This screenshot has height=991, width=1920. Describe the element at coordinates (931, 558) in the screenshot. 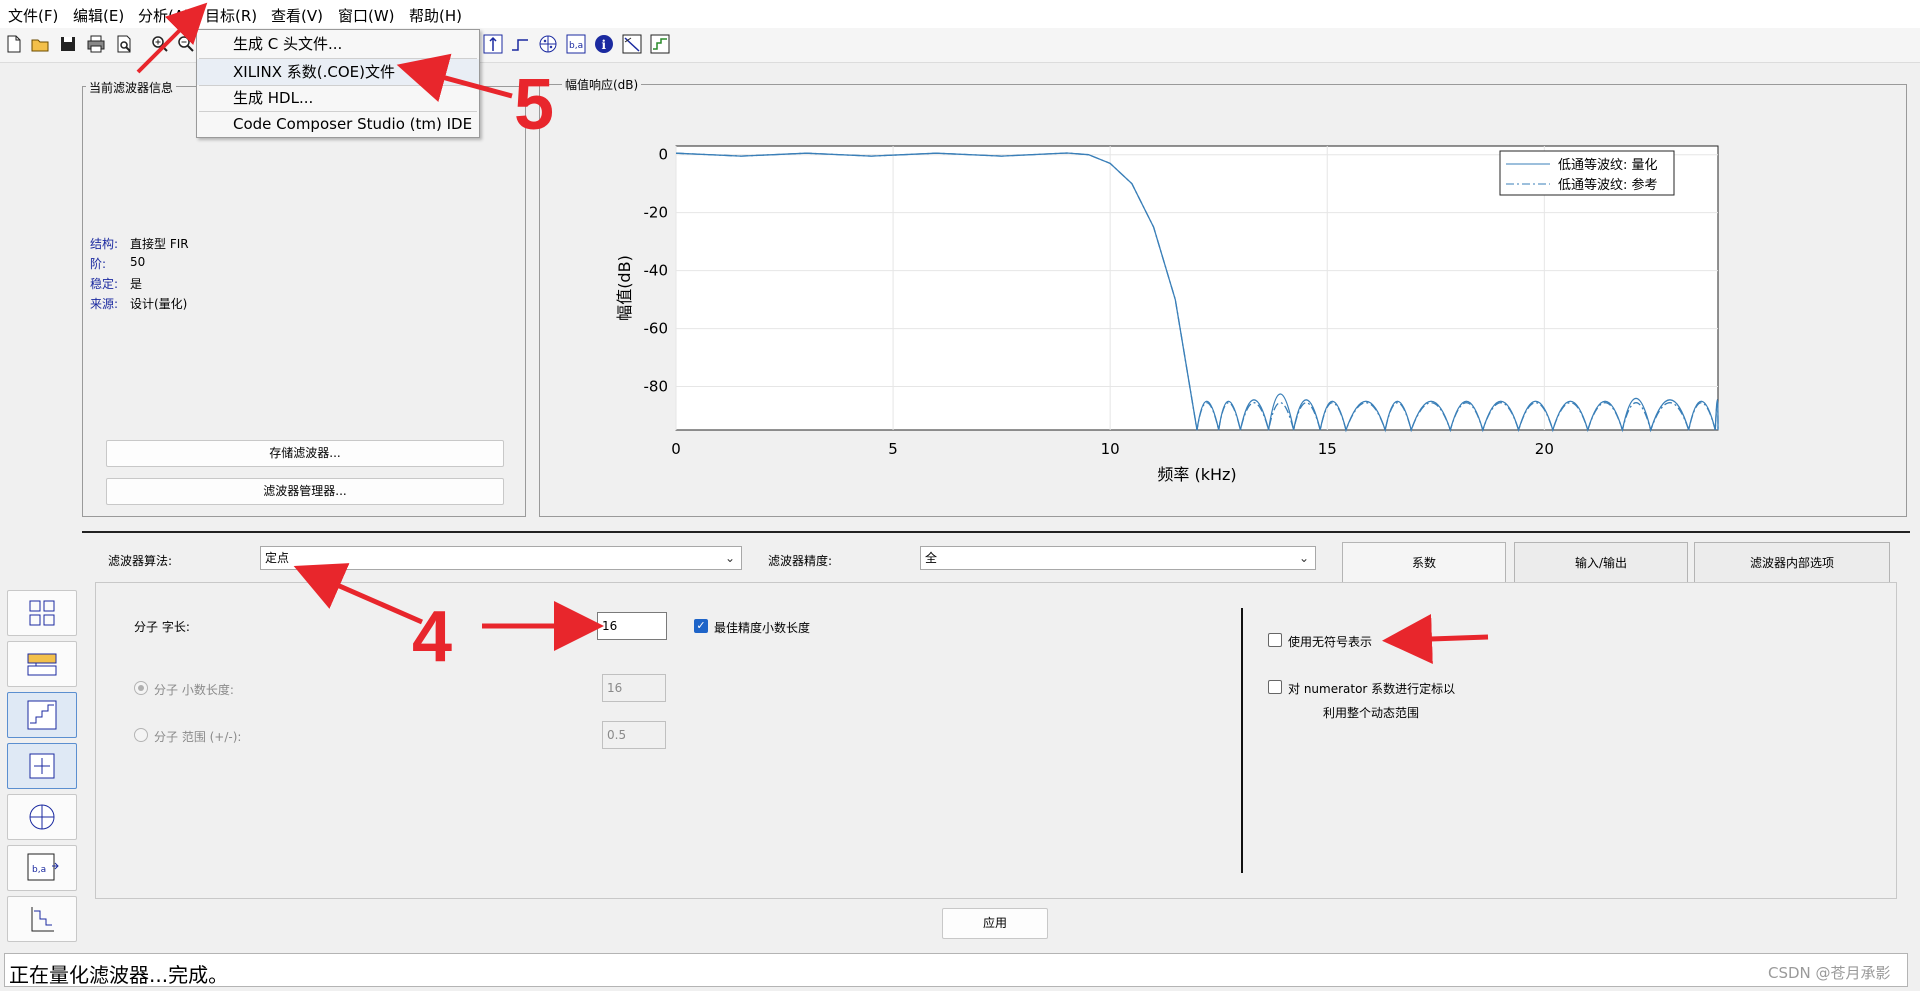

I see `filter-precision-value: 全` at that location.